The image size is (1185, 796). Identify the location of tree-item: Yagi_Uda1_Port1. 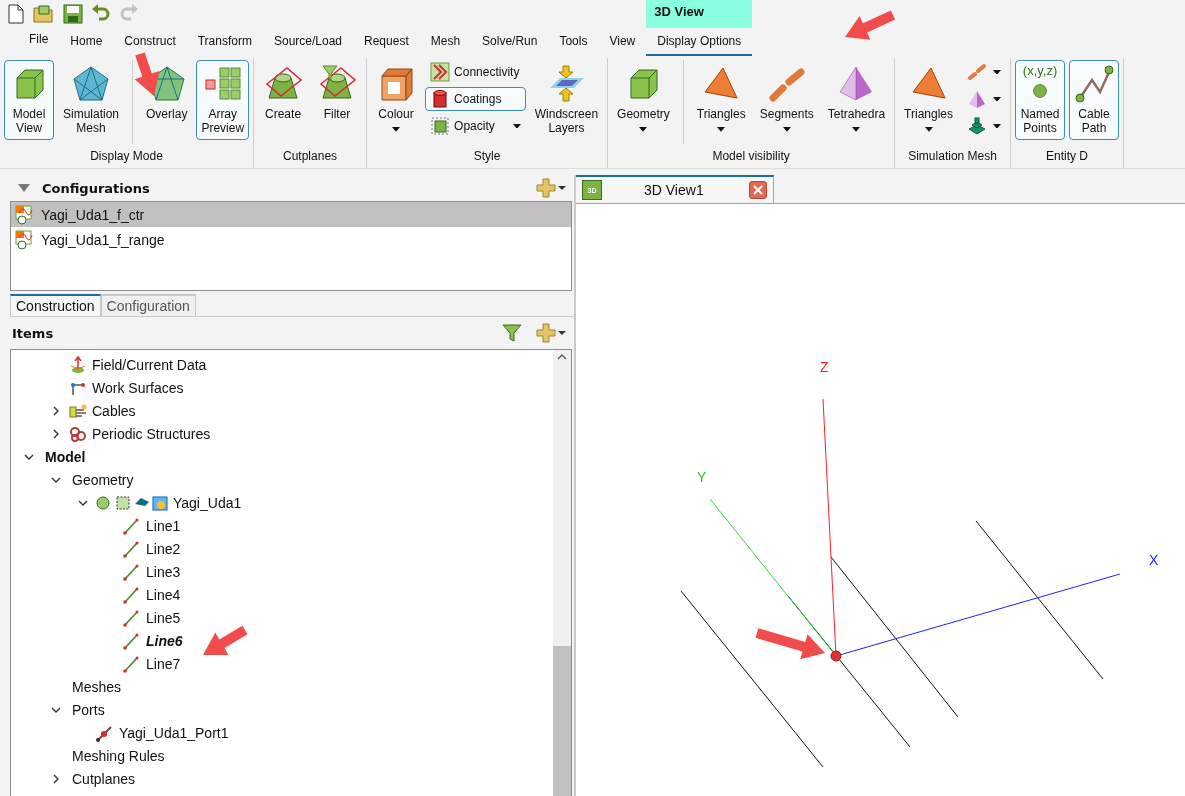
(174, 732).